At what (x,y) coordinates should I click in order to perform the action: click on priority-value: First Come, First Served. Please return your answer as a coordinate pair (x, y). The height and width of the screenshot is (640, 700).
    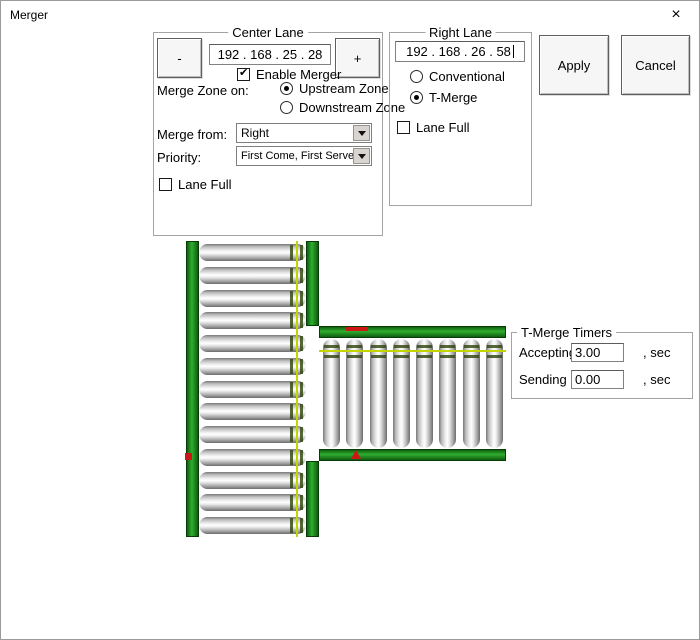
    Looking at the image, I should click on (301, 156).